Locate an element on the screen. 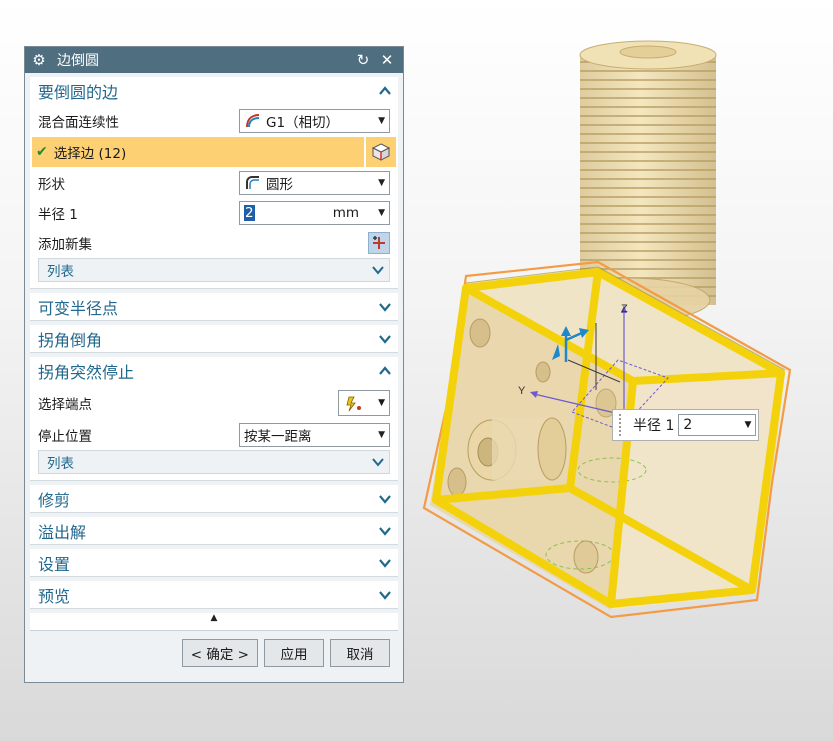 This screenshot has height=741, width=833. apply-button: 应用 is located at coordinates (294, 652).